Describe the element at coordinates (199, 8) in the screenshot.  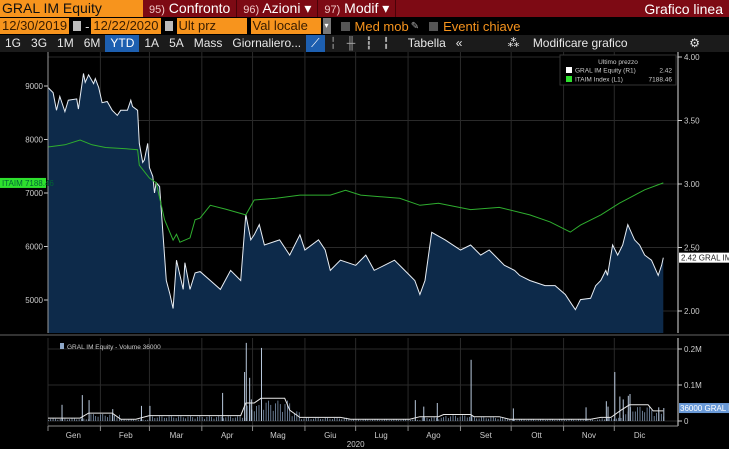
I see `button-label: Confronto` at that location.